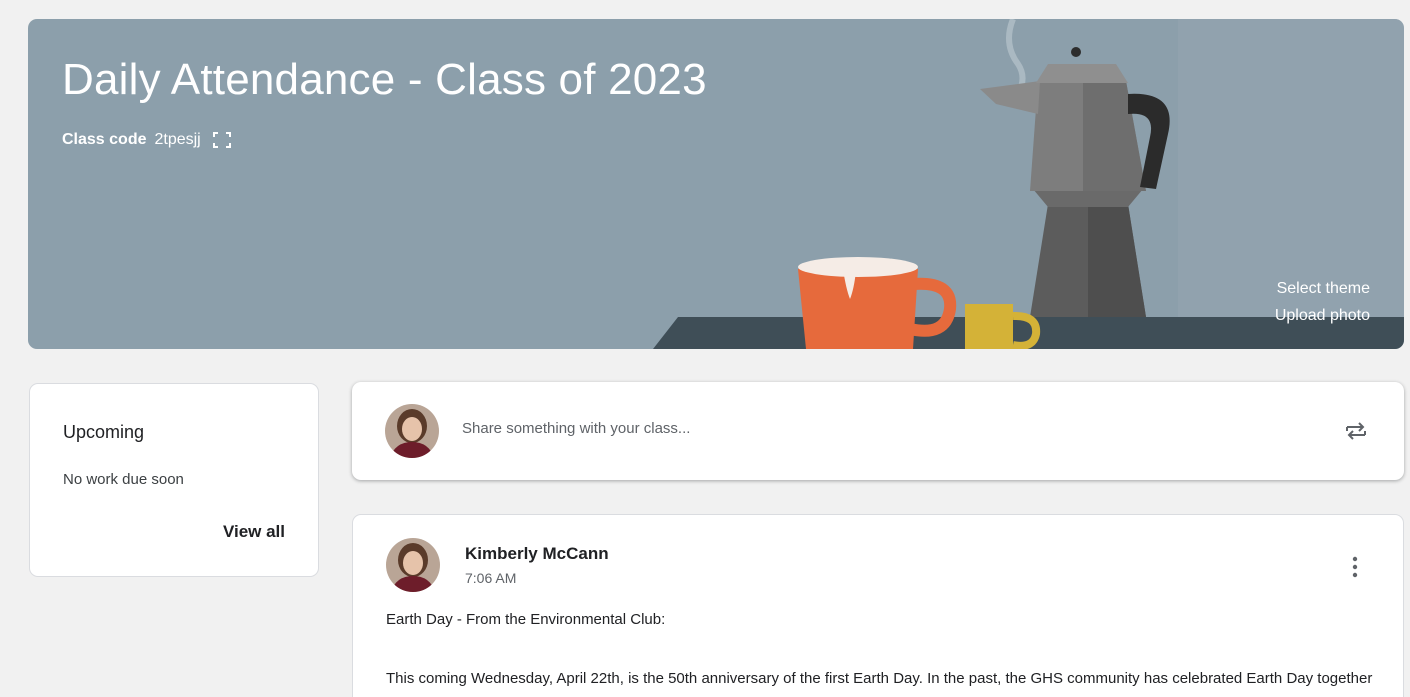 The height and width of the screenshot is (697, 1410). I want to click on select-theme-link: Select theme, so click(1322, 288).